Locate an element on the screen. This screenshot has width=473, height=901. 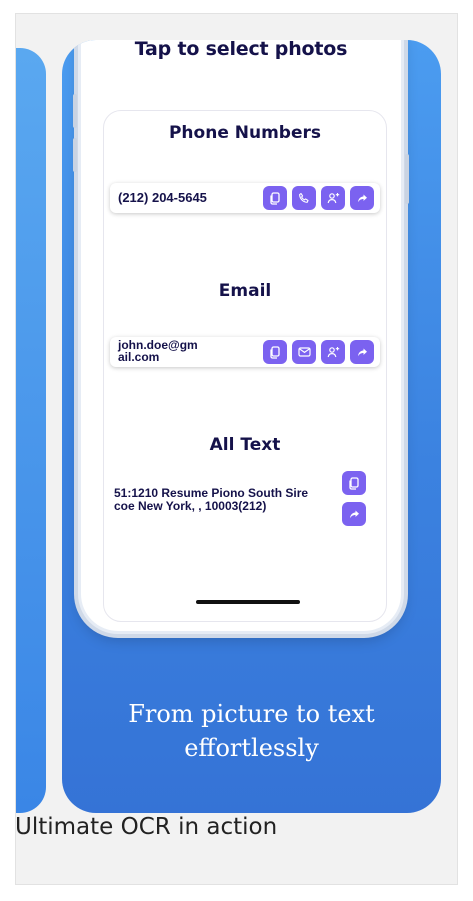
previous-screenshot-card is located at coordinates (31, 430).